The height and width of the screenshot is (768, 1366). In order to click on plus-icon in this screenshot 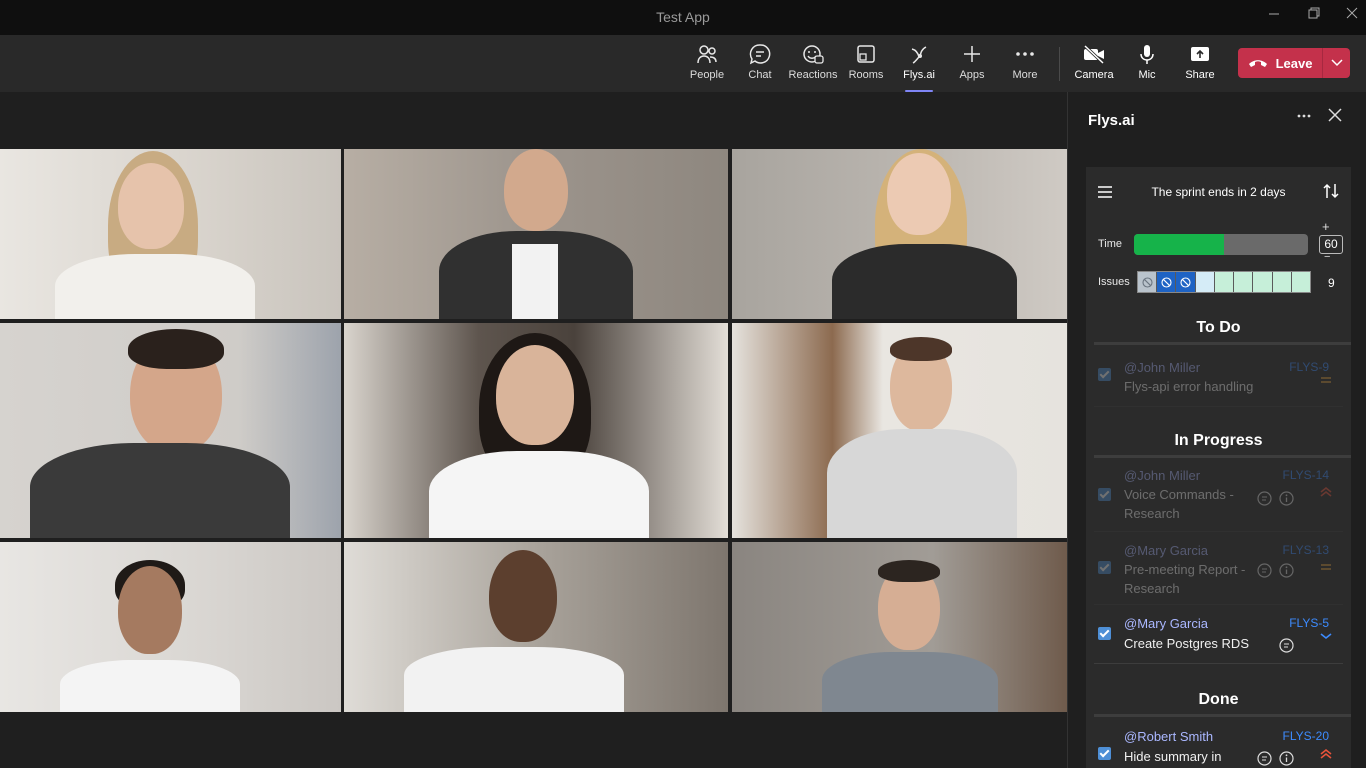, I will do `click(972, 54)`.